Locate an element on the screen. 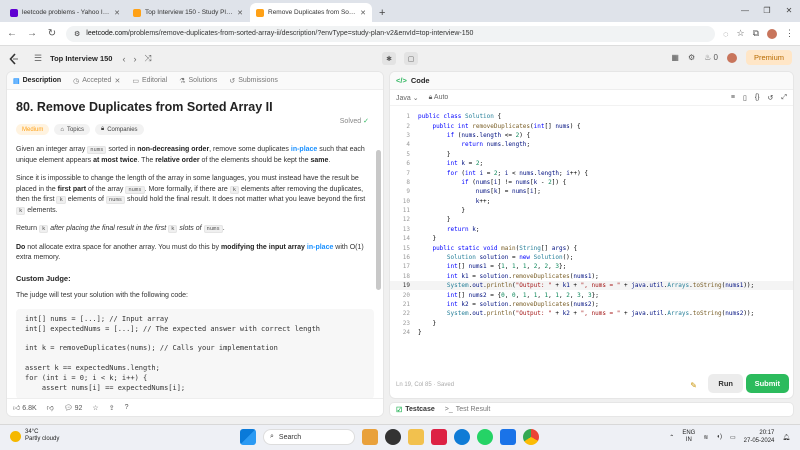 Image resolution: width=800 pixels, height=450 pixels. code-line: 11 } is located at coordinates (591, 210).